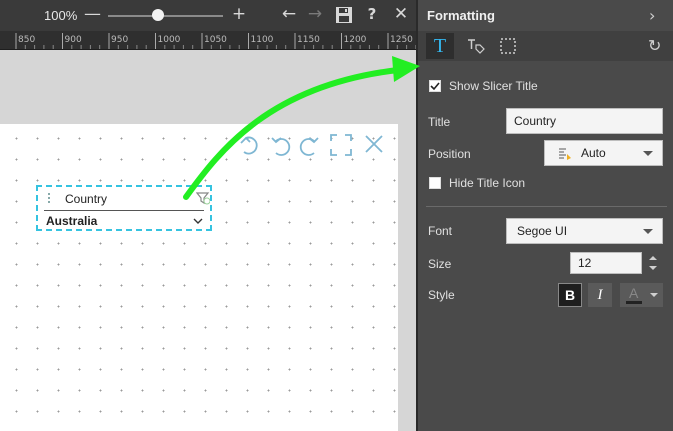 This screenshot has width=673, height=431. What do you see at coordinates (441, 295) in the screenshot?
I see `style-label: Style` at bounding box center [441, 295].